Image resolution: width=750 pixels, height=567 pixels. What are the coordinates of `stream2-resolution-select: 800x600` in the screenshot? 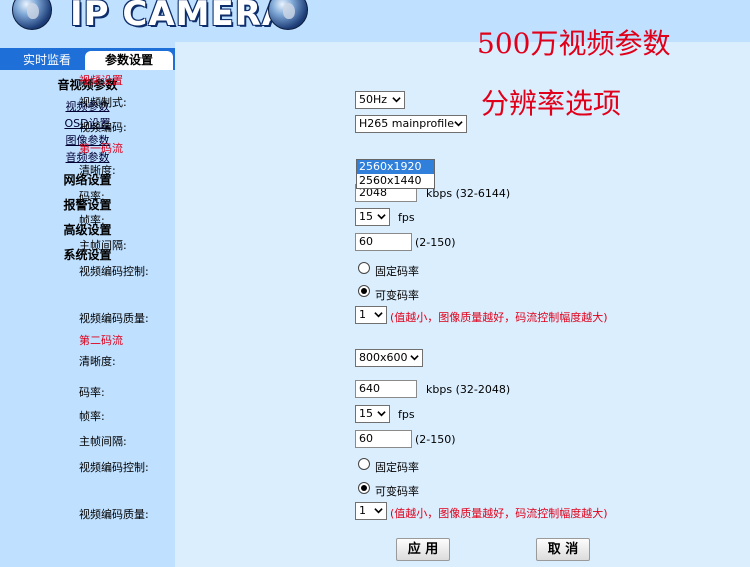 It's located at (389, 358).